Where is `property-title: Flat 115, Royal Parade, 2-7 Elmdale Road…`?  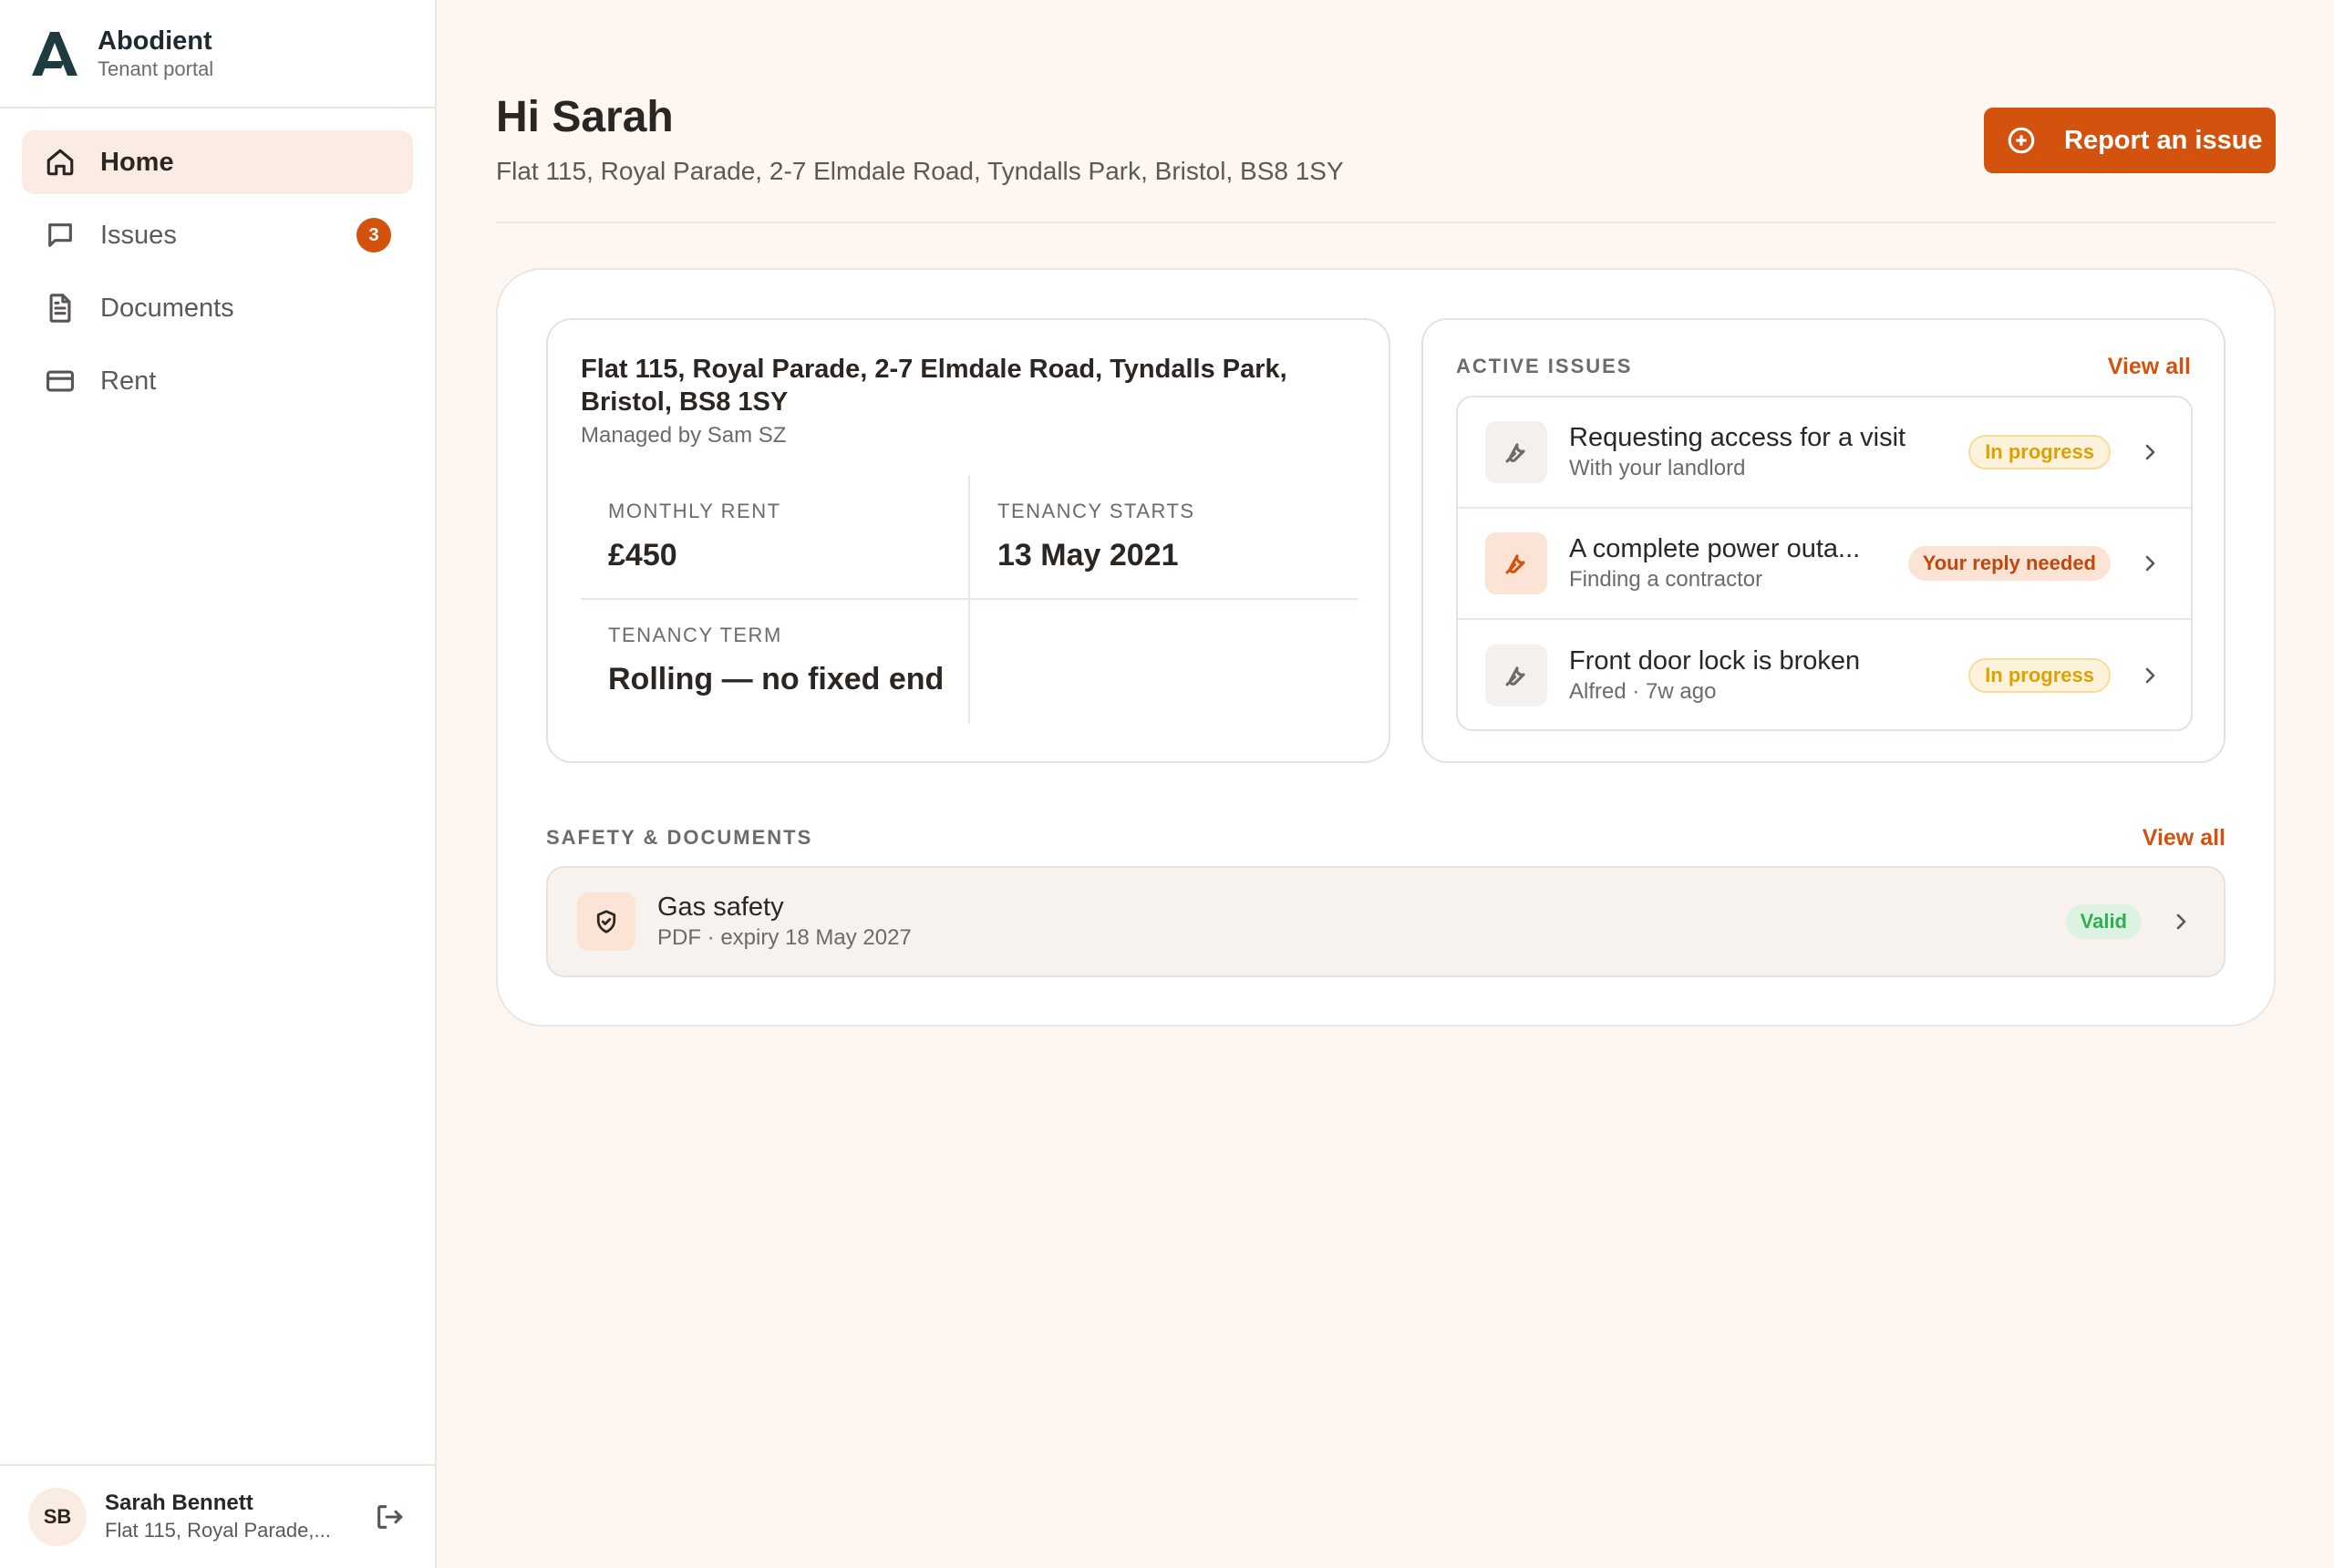
property-title: Flat 115, Royal Parade, 2-7 Elmdale Road… is located at coordinates (934, 386).